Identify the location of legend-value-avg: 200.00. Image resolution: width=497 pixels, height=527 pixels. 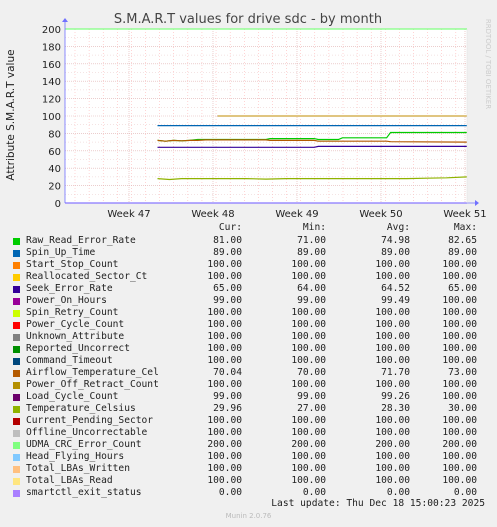
(392, 444).